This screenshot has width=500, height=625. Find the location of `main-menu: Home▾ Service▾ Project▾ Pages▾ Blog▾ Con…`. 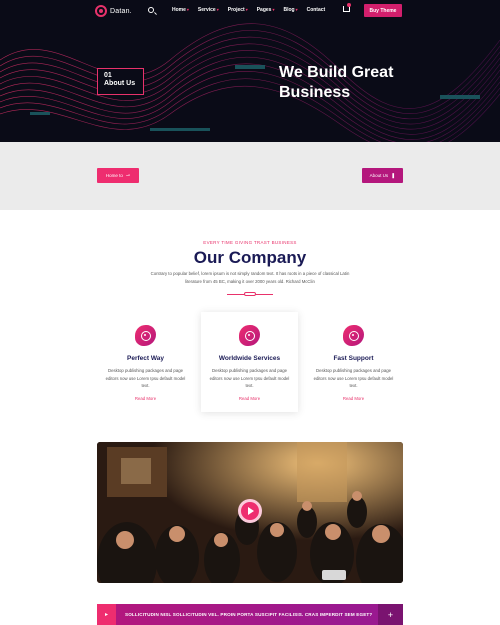

main-menu: Home▾ Service▾ Project▾ Pages▾ Blog▾ Con… is located at coordinates (253, 10).